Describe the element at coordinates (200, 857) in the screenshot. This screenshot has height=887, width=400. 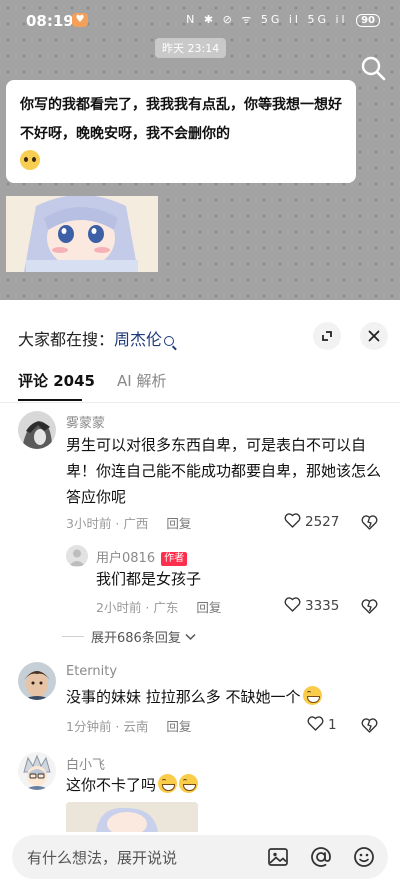
I see `comment-input: 有什么想法，展开说说` at that location.